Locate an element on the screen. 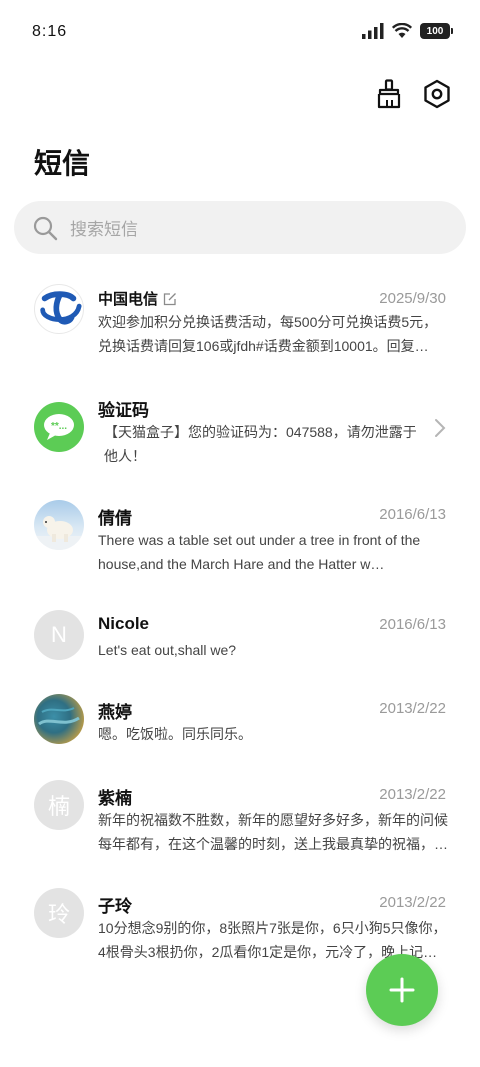 Image resolution: width=480 pixels, height=1067 pixels. plus-icon is located at coordinates (402, 990).